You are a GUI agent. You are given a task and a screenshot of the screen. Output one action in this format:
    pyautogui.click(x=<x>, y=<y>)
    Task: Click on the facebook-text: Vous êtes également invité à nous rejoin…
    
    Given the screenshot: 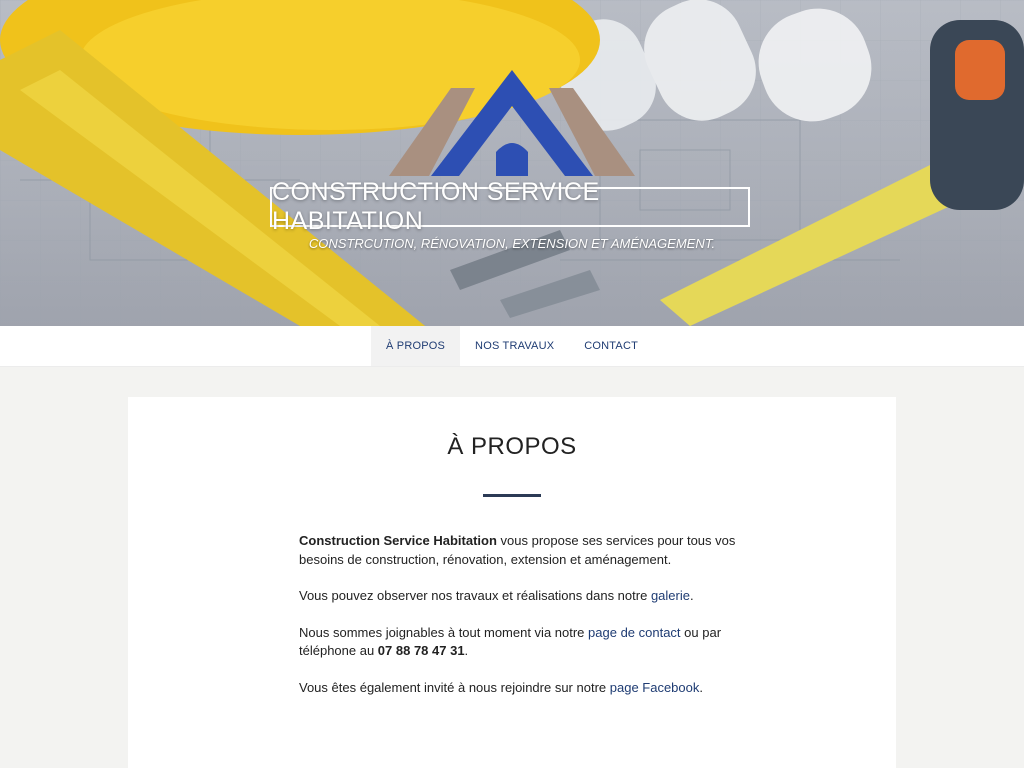 What is the action you would take?
    pyautogui.click(x=454, y=687)
    